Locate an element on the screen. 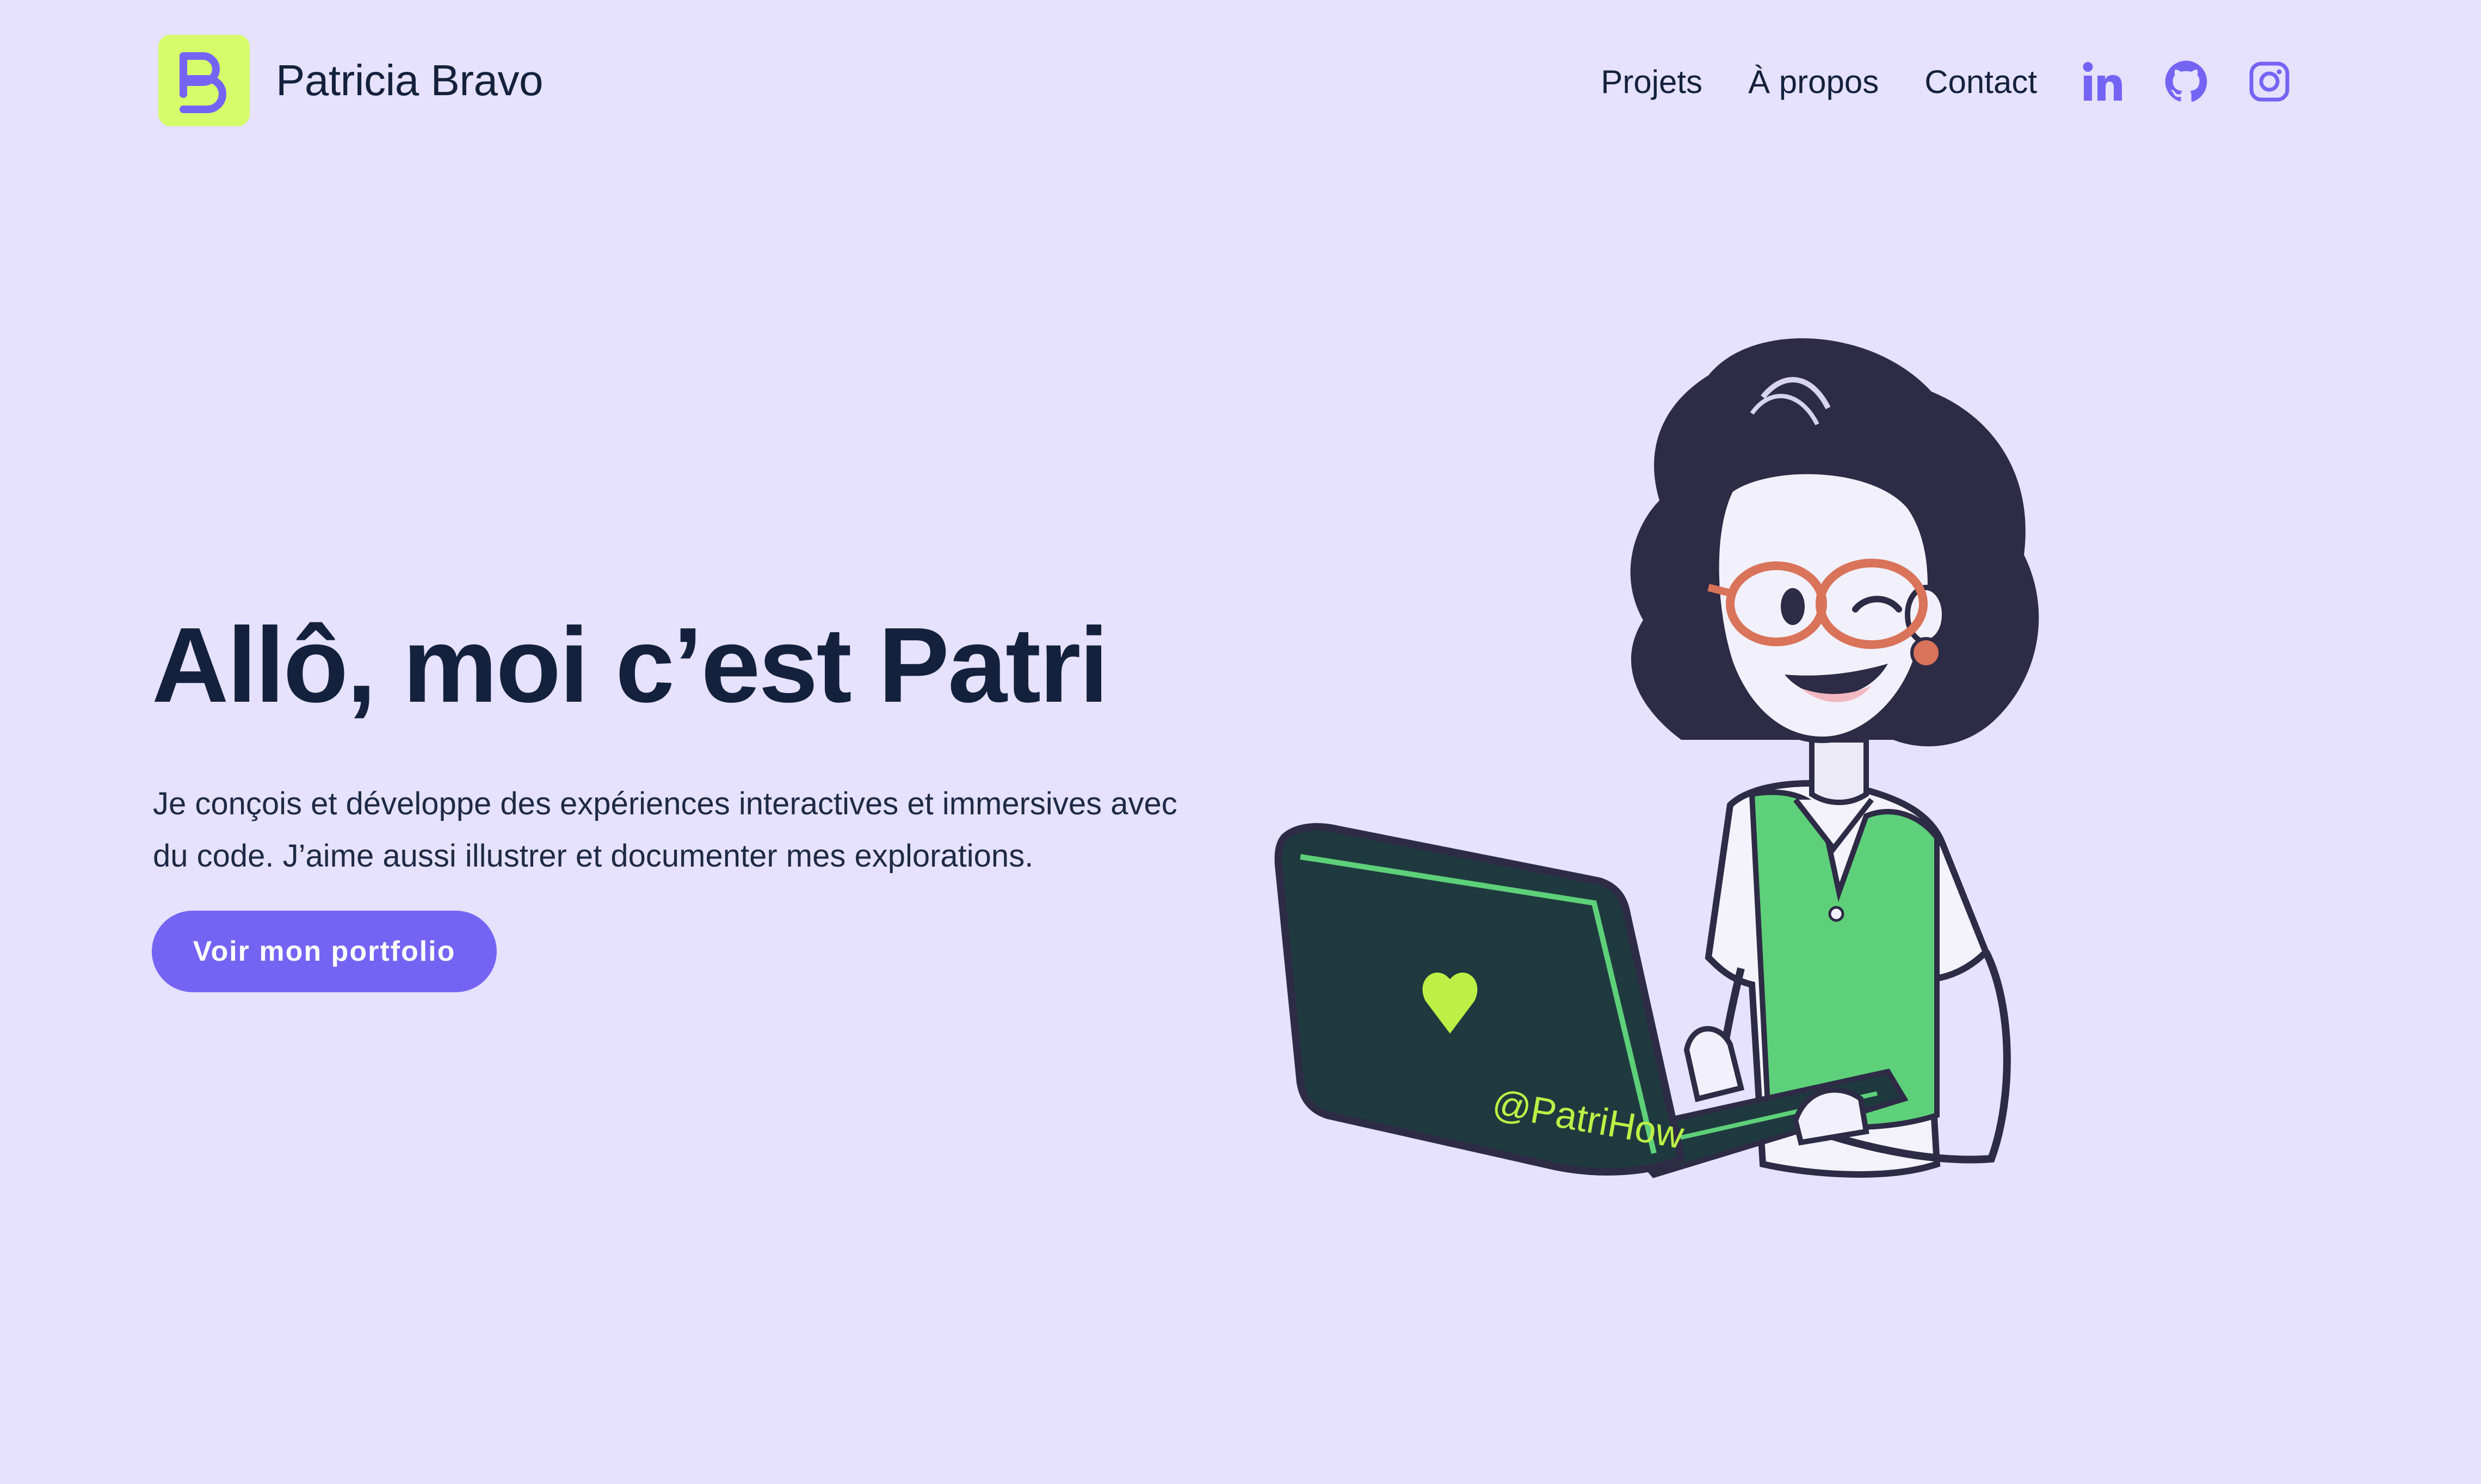 The height and width of the screenshot is (1484, 2481). pb-monogram-icon is located at coordinates (203, 82).